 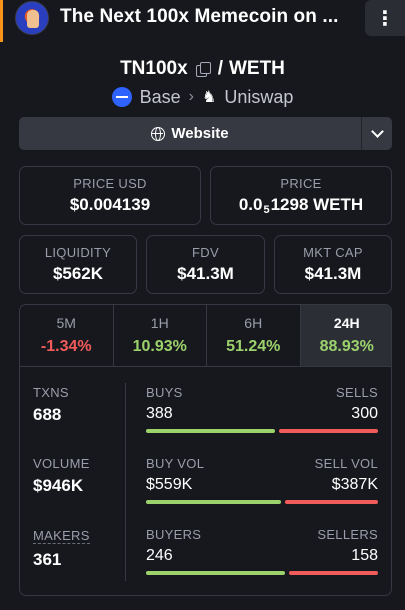 I want to click on pair-title: TN100x / WETH, so click(x=202, y=69).